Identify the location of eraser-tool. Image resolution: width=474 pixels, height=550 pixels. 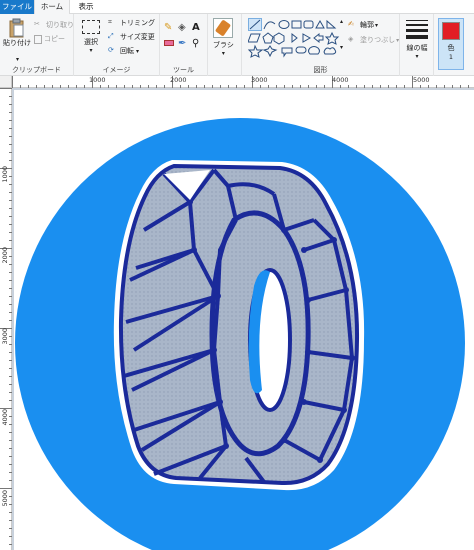
(169, 43).